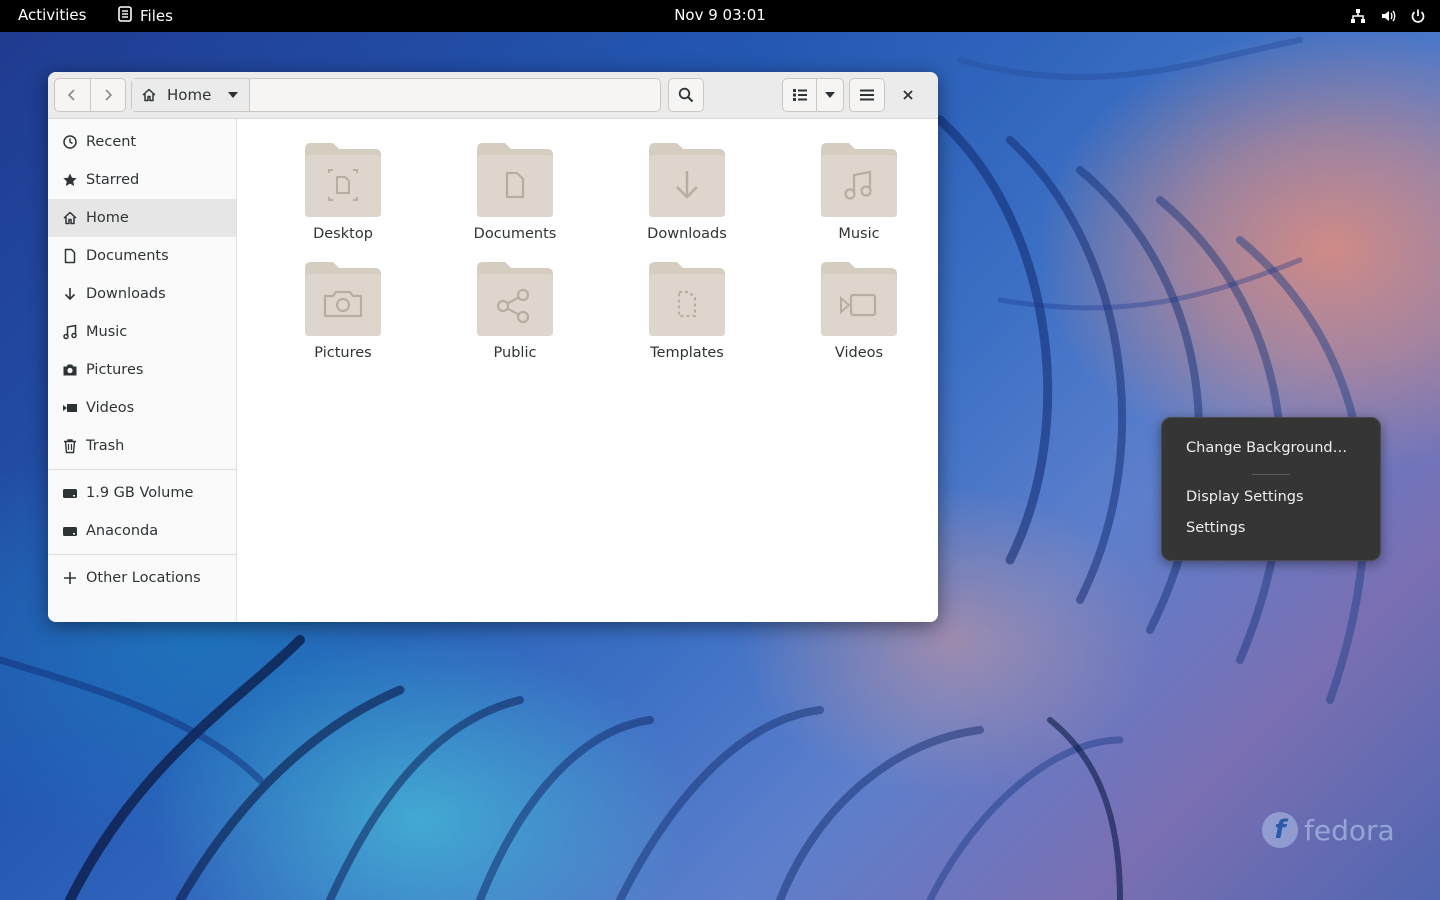  What do you see at coordinates (343, 234) in the screenshot?
I see `folder-label: Desktop` at bounding box center [343, 234].